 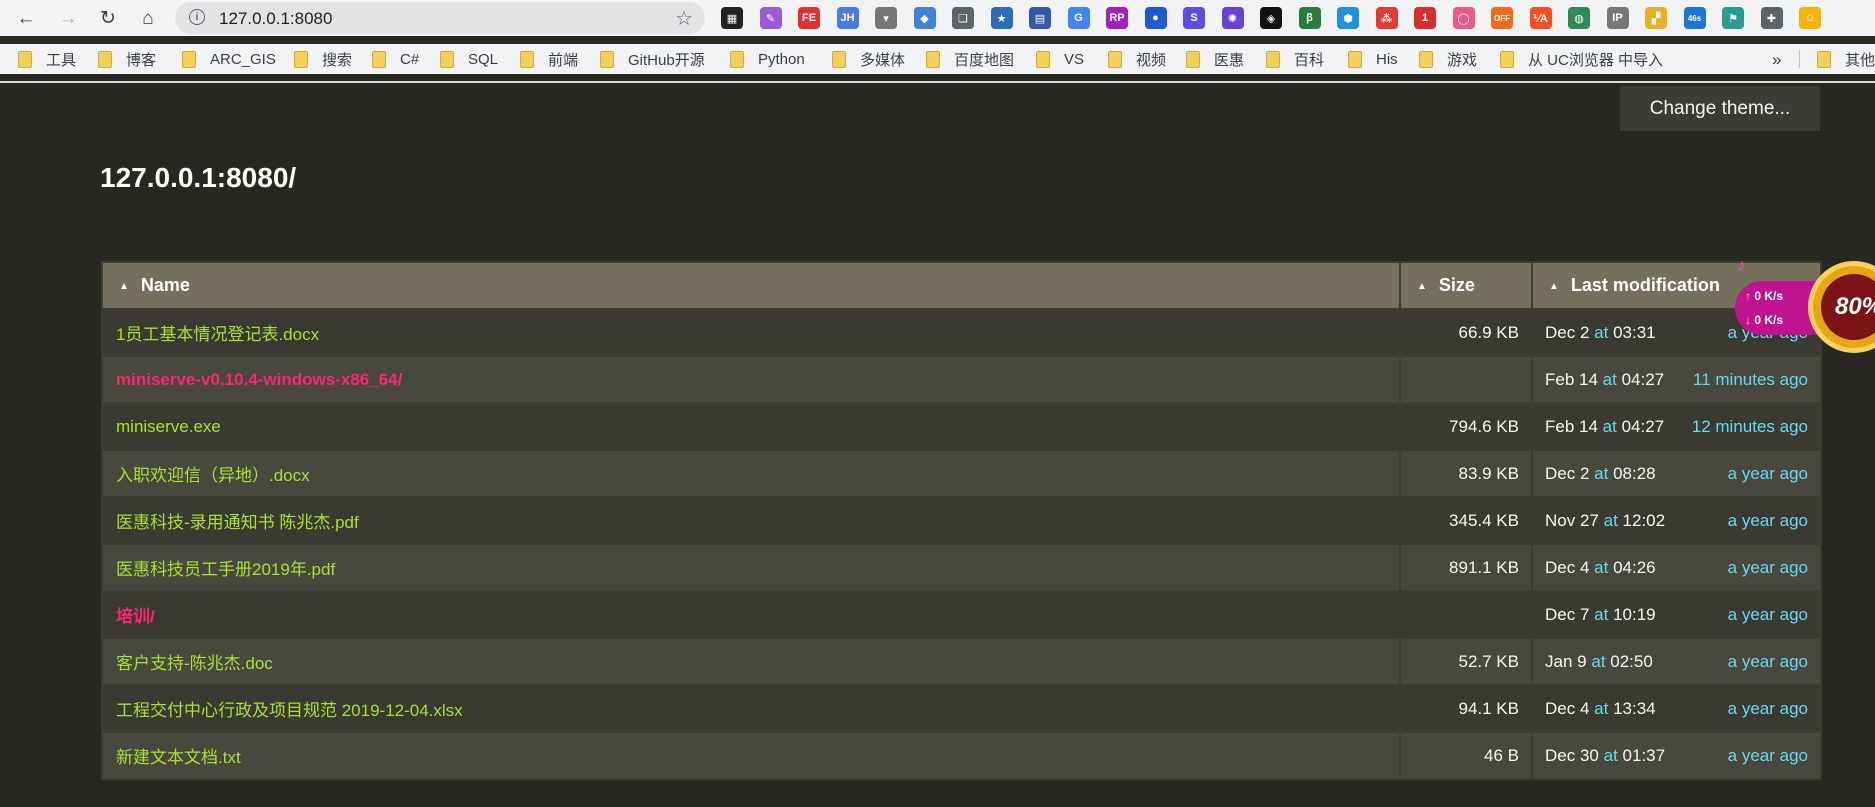 What do you see at coordinates (1466, 473) in the screenshot?
I see `file-size: 83.9 KB` at bounding box center [1466, 473].